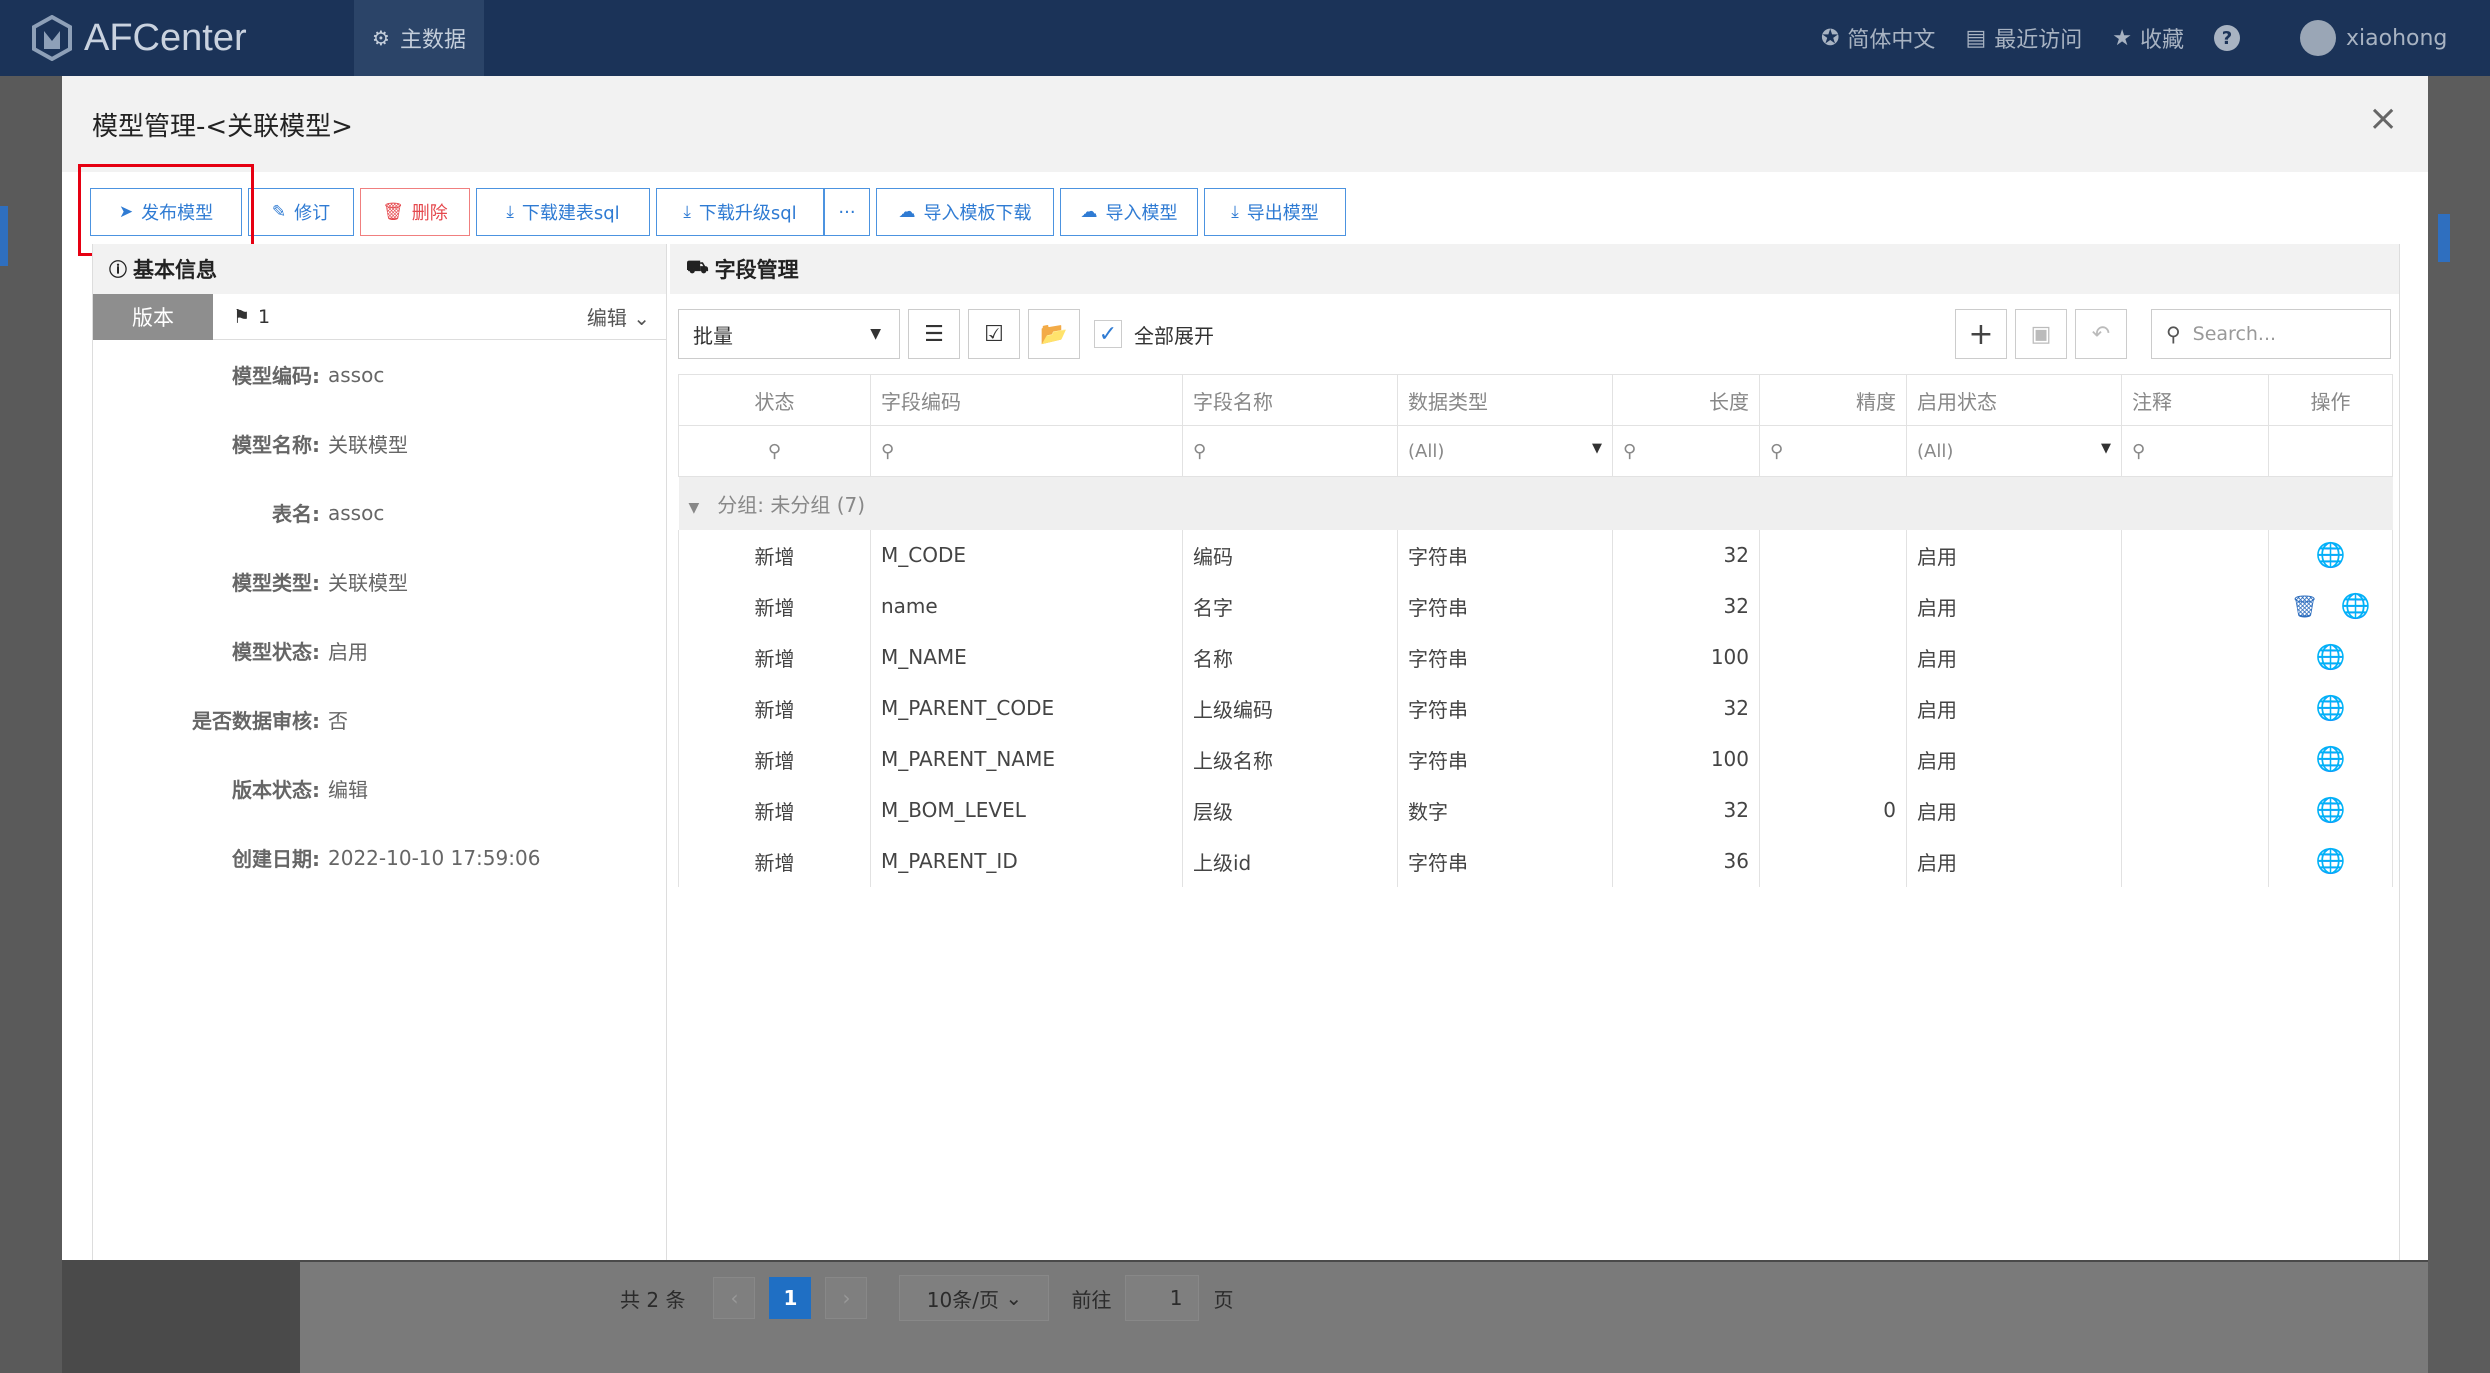 The height and width of the screenshot is (1373, 2490). I want to click on expand-all-toggle: ✓ 全部展开, so click(1154, 334).